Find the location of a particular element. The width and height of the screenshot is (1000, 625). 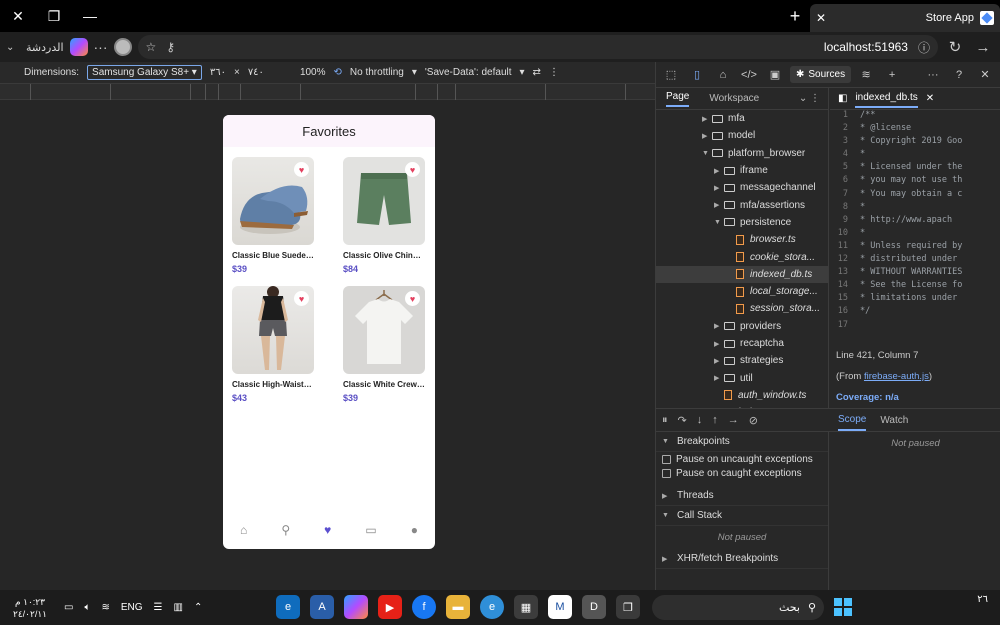

code-line: 8 * is located at coordinates (915, 208).